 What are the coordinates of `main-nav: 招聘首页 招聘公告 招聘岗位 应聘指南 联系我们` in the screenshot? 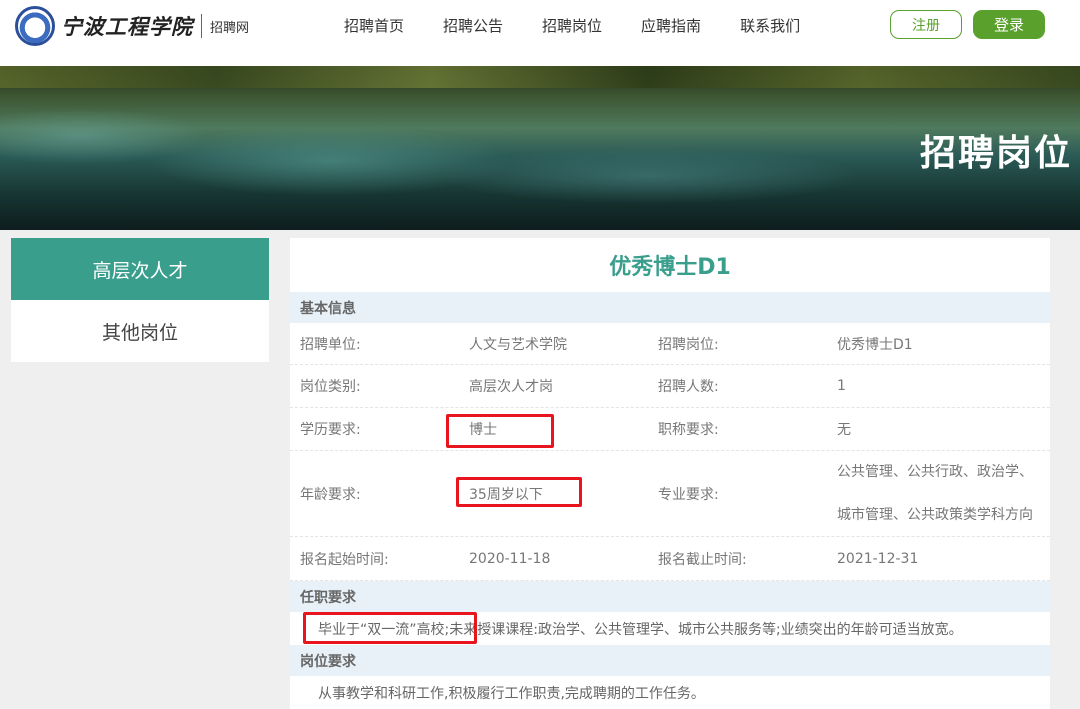 It's located at (591, 26).